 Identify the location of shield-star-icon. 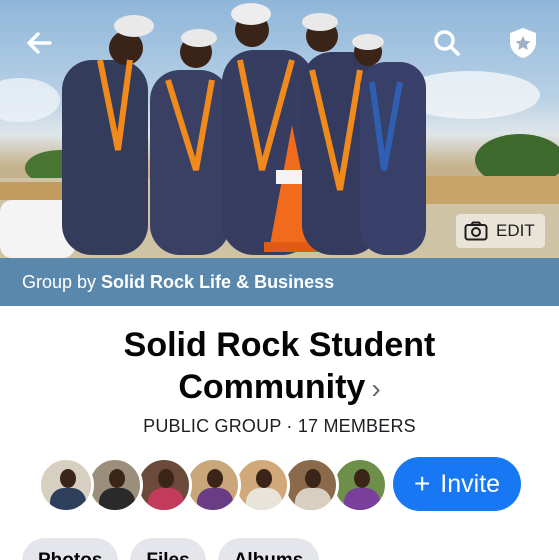
(523, 43).